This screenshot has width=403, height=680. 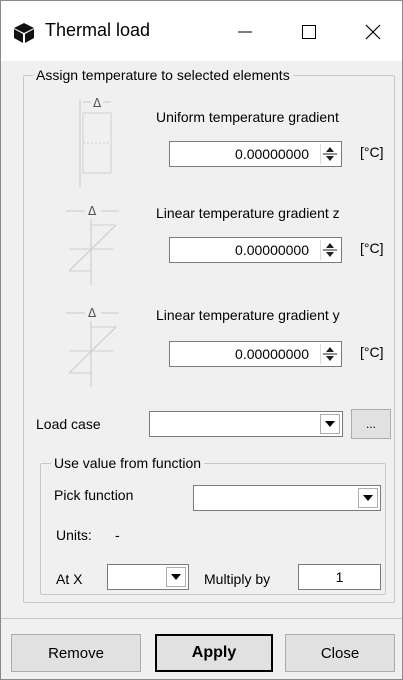 I want to click on linear-gradient-y-input: 0.00000000, so click(x=255, y=354).